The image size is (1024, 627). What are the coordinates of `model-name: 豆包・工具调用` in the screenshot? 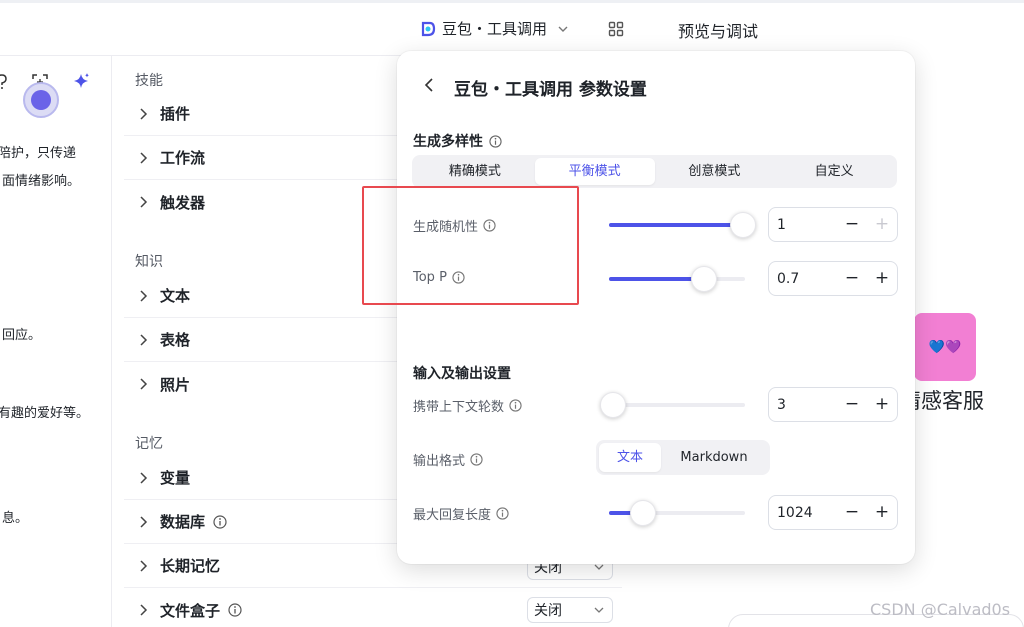 It's located at (495, 29).